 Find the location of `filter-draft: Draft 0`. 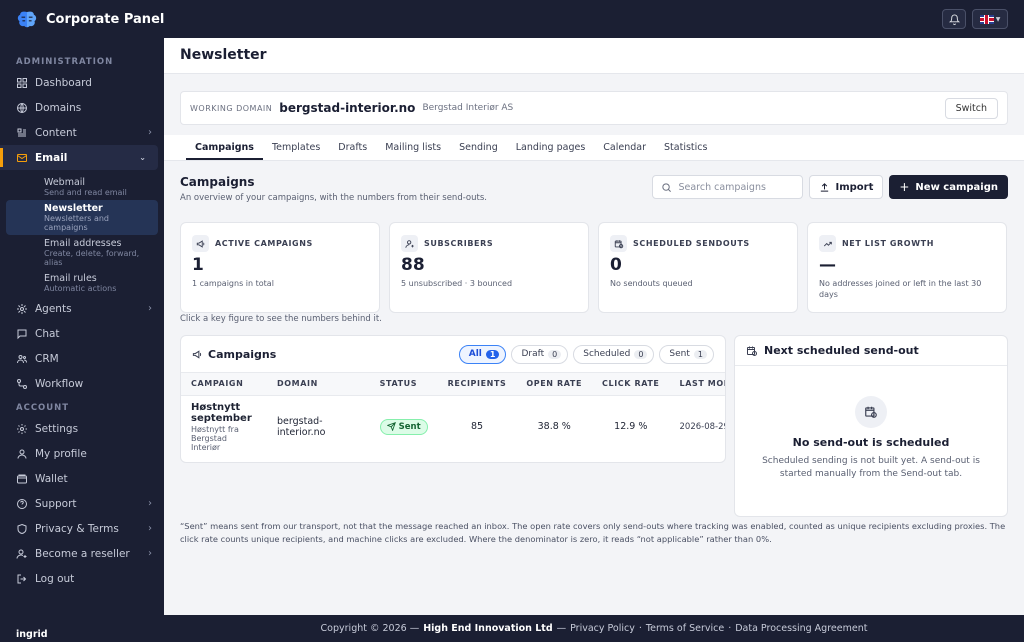

filter-draft: Draft 0 is located at coordinates (540, 354).